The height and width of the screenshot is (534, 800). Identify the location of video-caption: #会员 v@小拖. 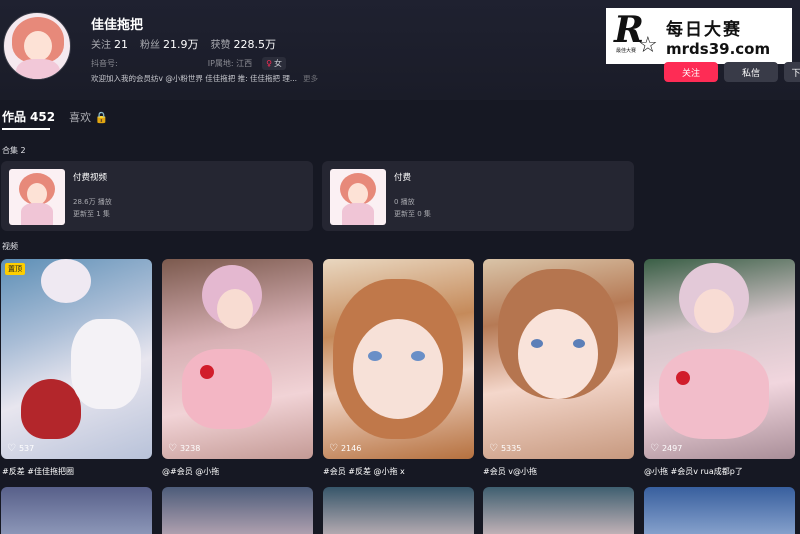
(510, 471).